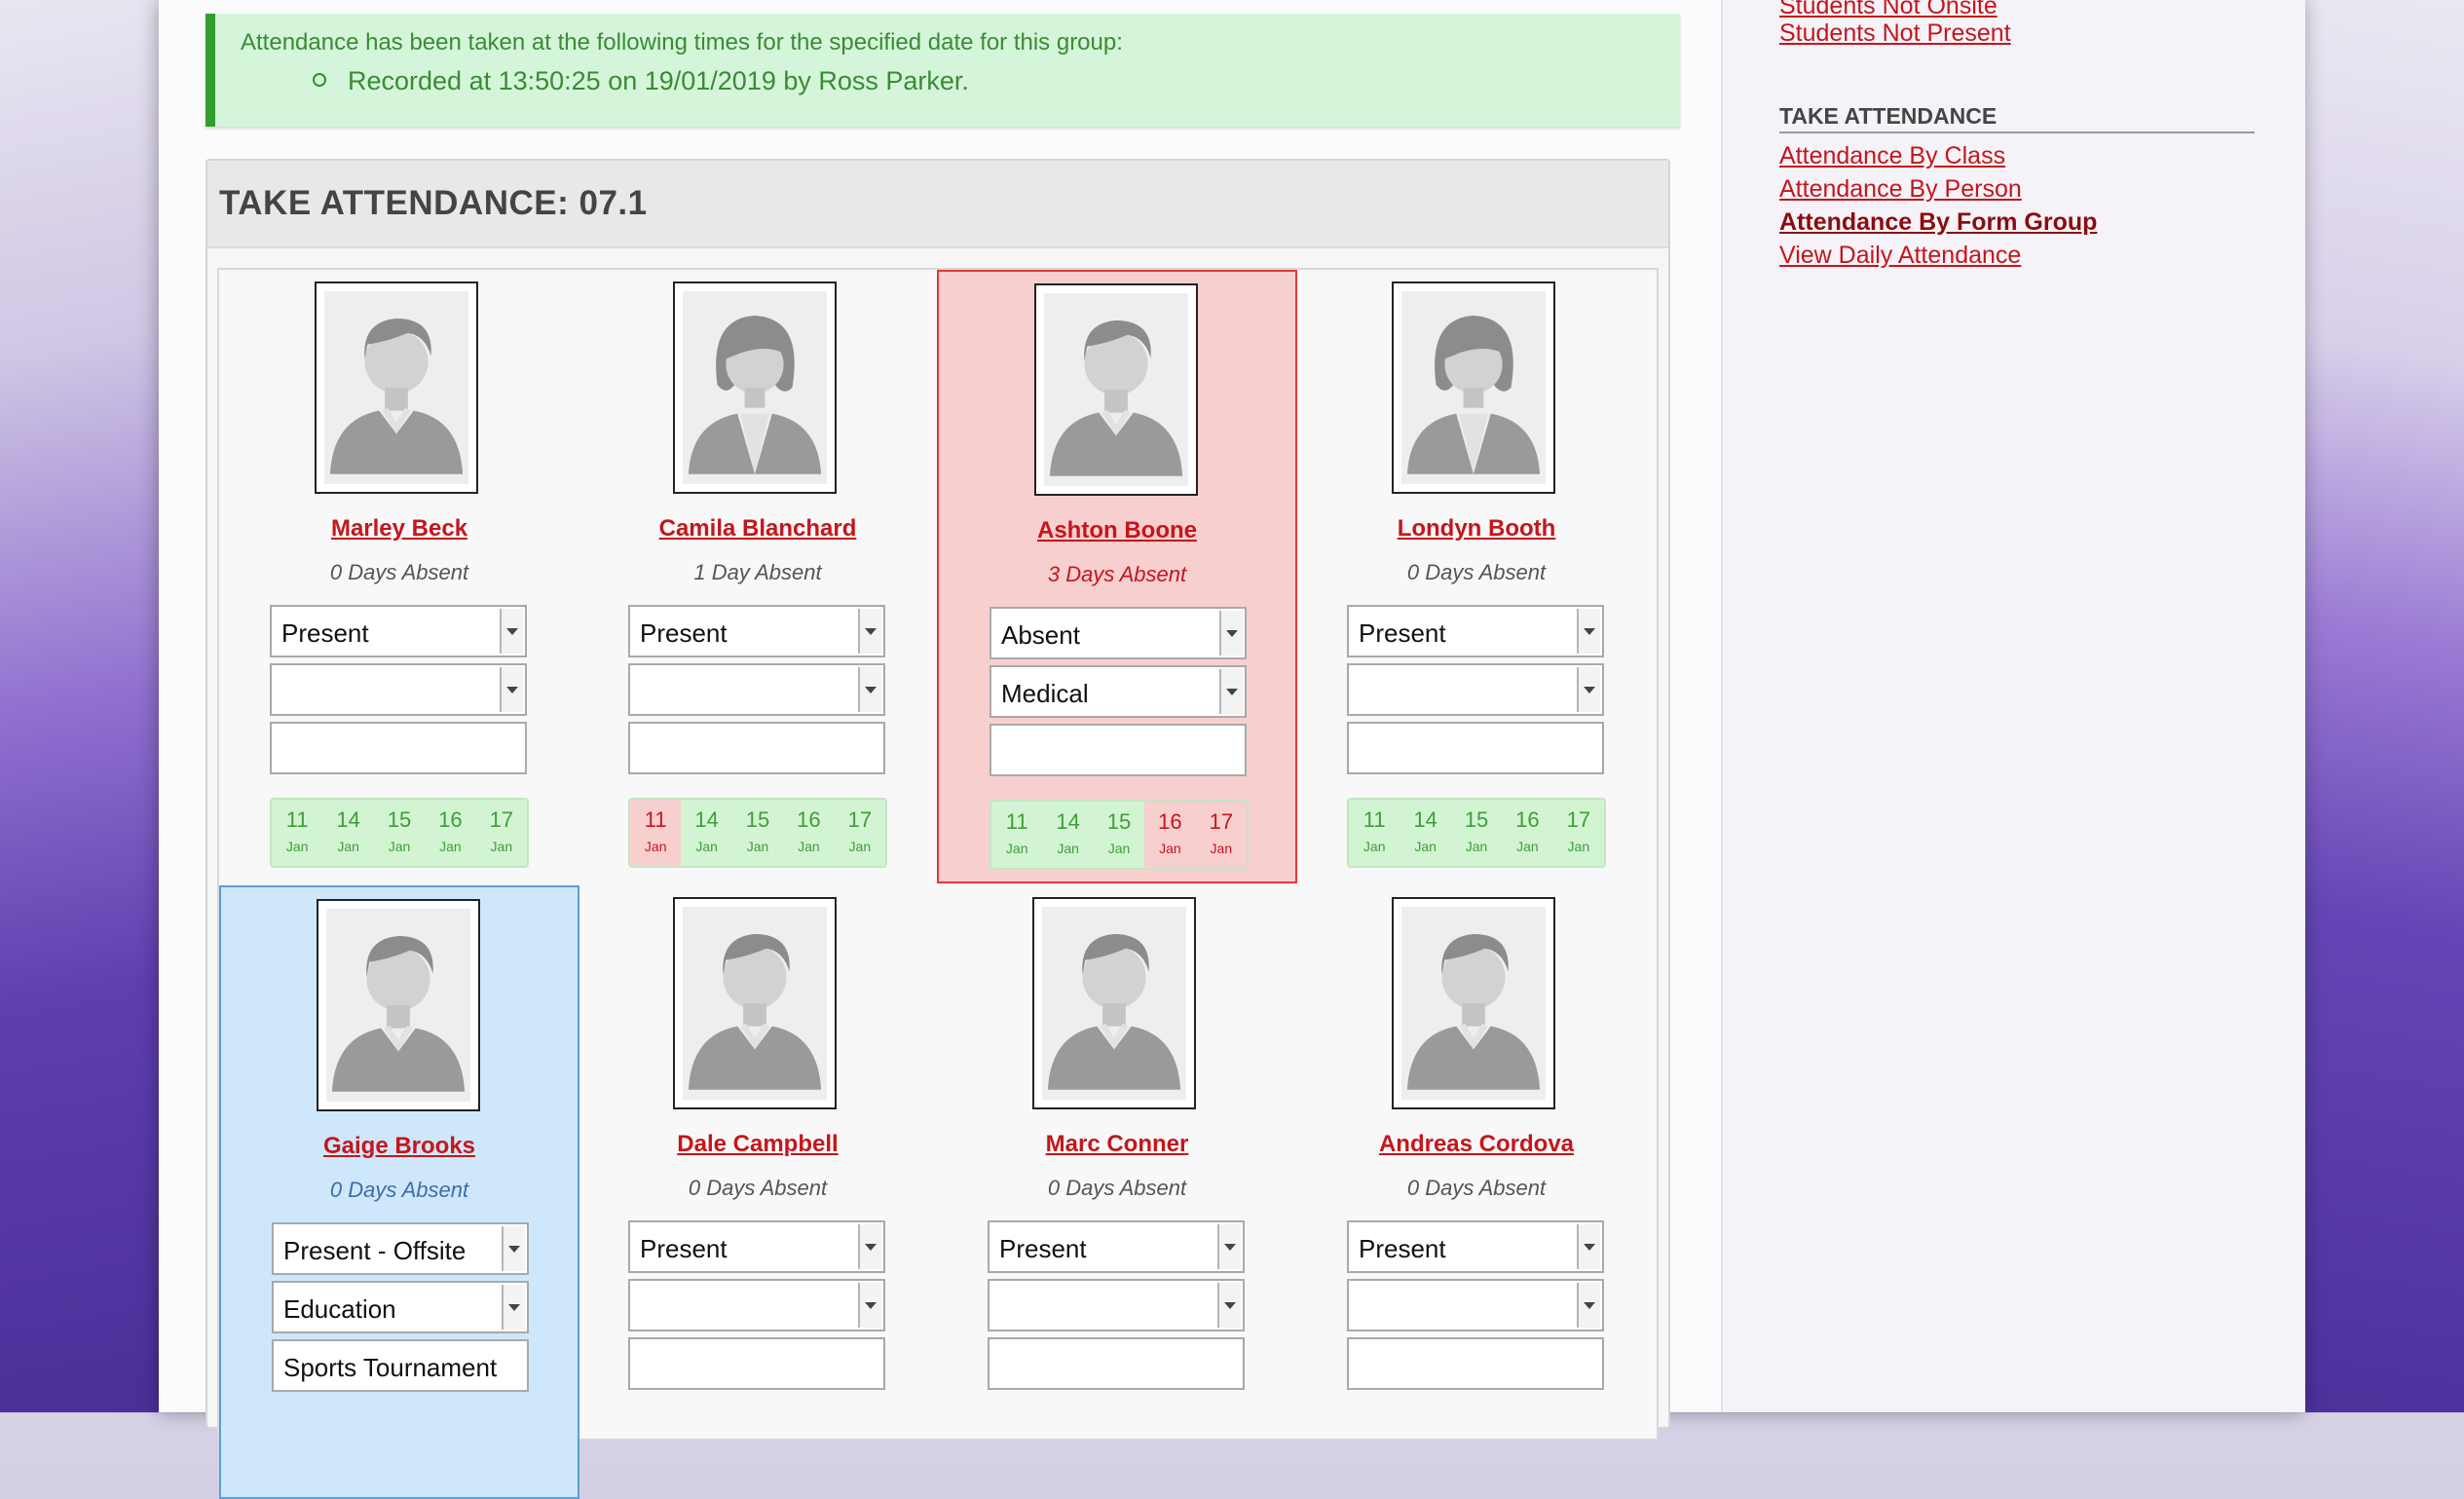 The width and height of the screenshot is (2464, 1499). What do you see at coordinates (400, 1307) in the screenshot?
I see `reason-select: Education` at bounding box center [400, 1307].